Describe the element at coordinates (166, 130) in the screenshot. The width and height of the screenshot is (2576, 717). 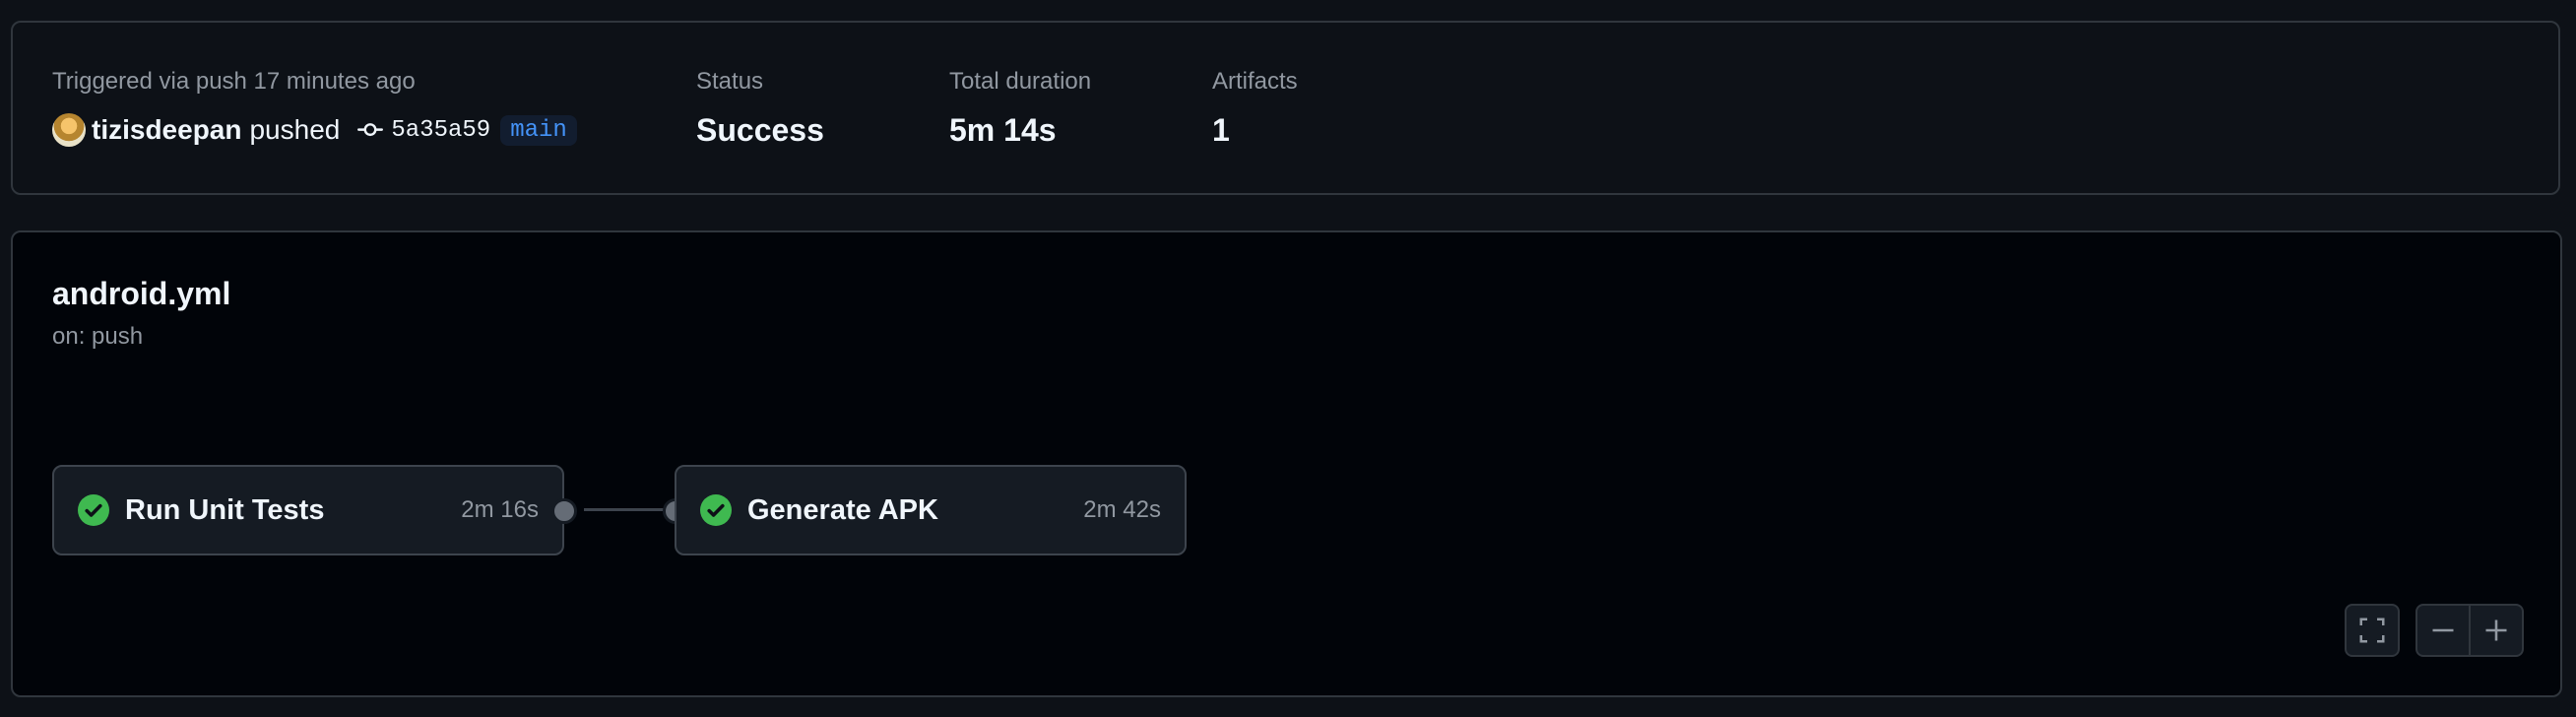
I see `actor-link: tizisdeepan` at that location.